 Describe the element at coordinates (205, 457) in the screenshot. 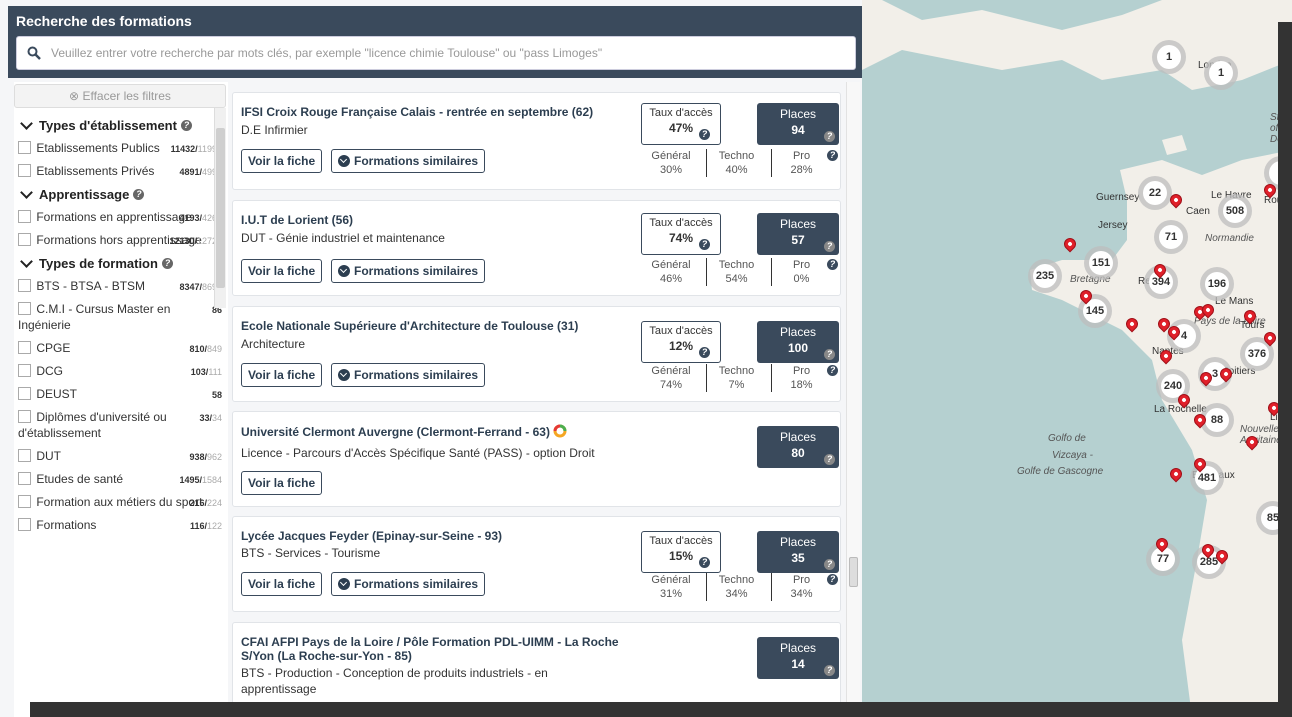

I see `filter-count: 938/962` at that location.